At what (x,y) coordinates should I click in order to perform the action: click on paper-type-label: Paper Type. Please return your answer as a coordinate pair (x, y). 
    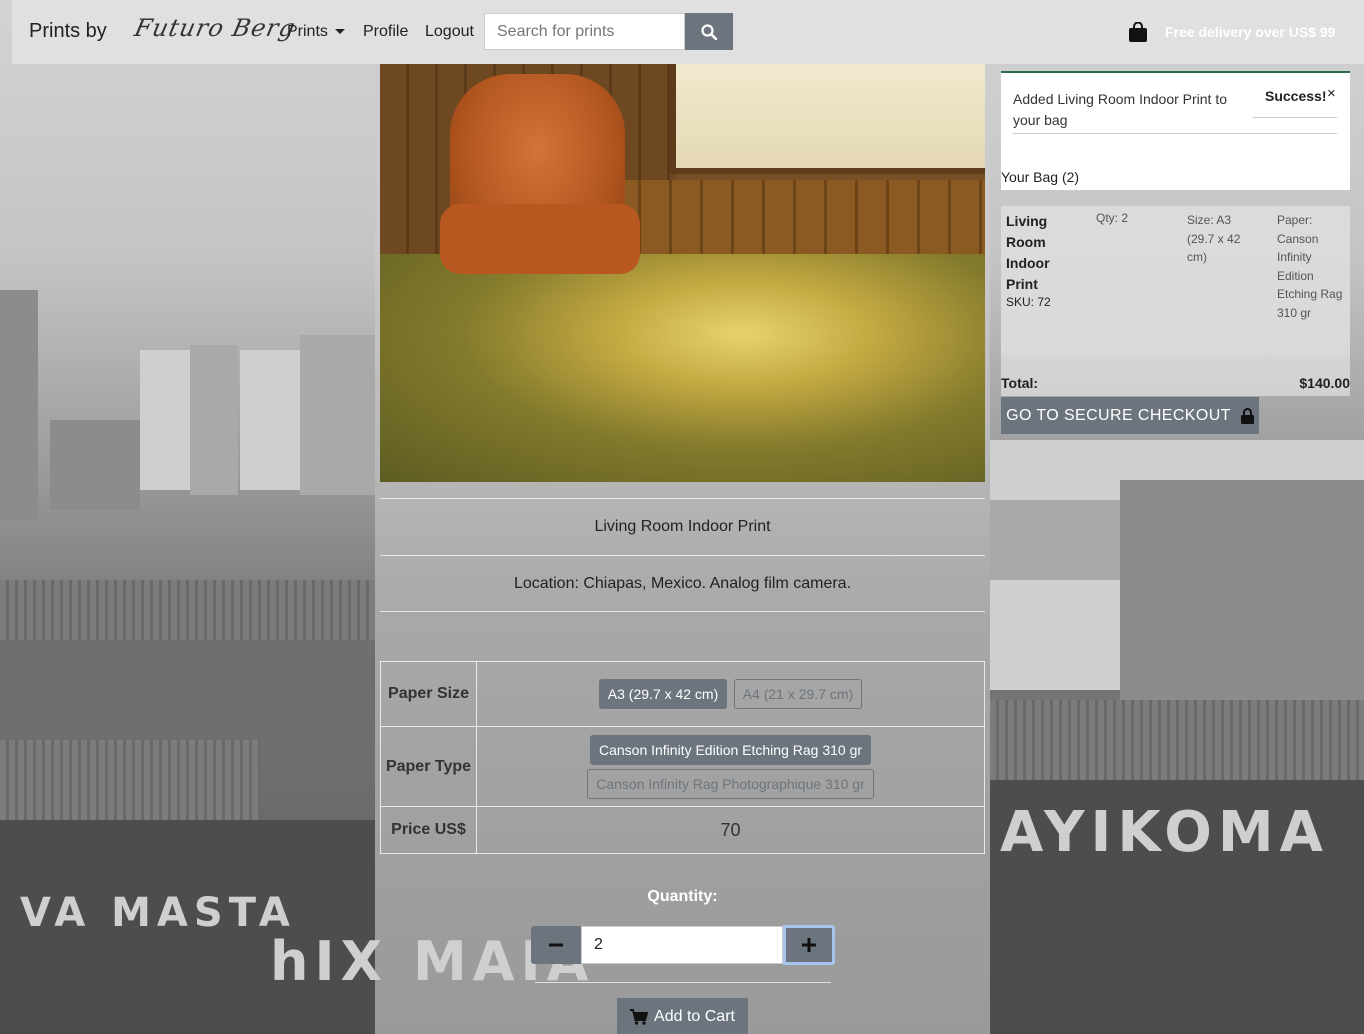
    Looking at the image, I should click on (428, 766).